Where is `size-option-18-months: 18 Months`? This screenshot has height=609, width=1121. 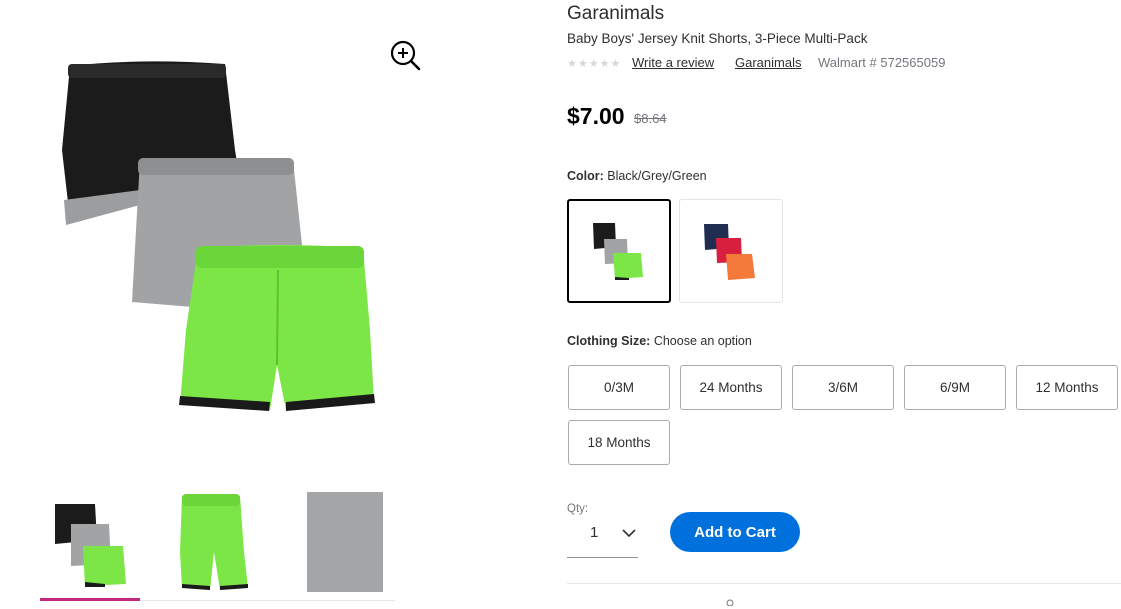 size-option-18-months: 18 Months is located at coordinates (619, 442).